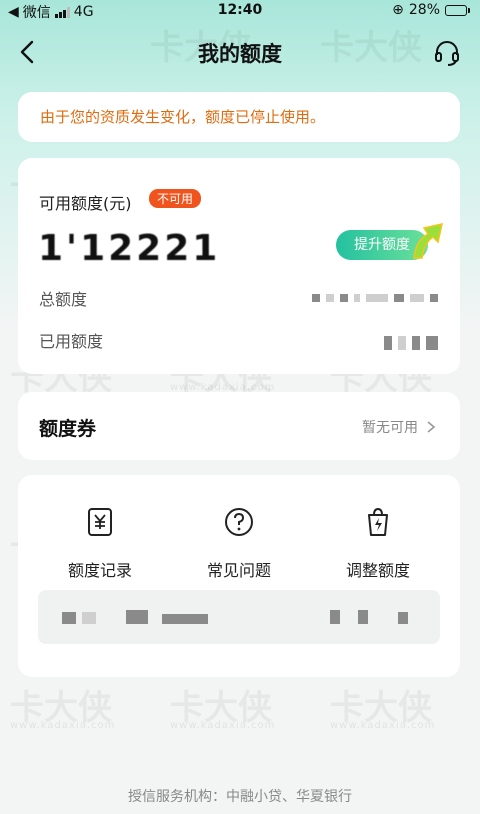  What do you see at coordinates (85, 203) in the screenshot?
I see `available-quota-label: 可用额度(元)` at bounding box center [85, 203].